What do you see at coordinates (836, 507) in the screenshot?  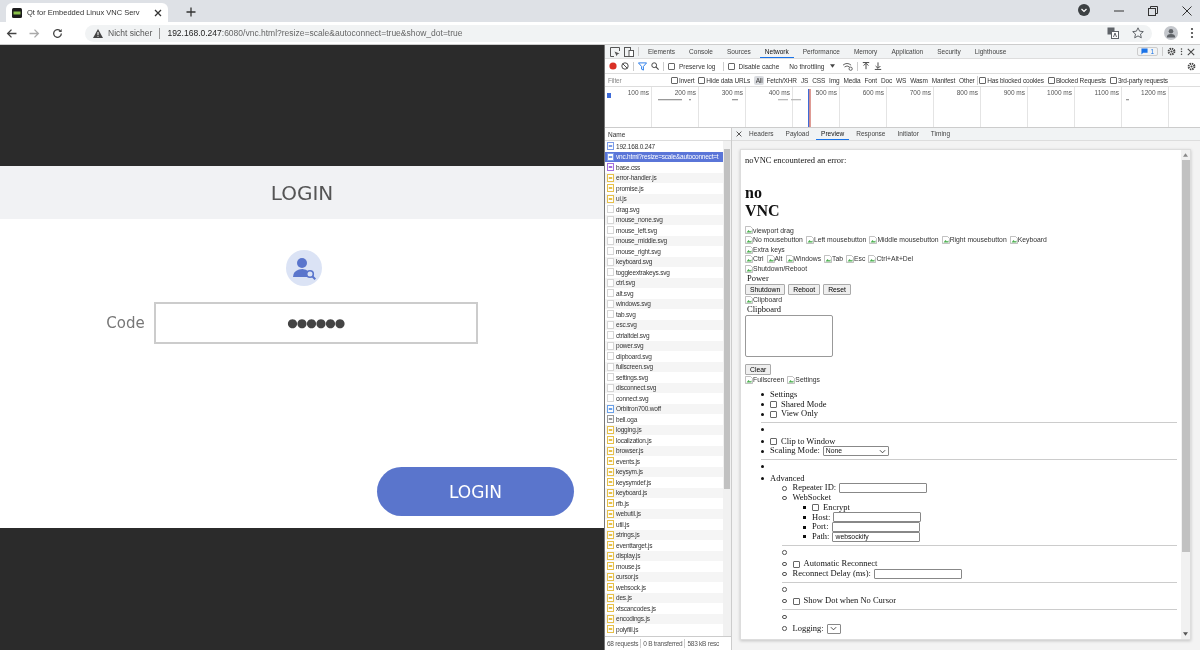 I see `setting-label: Encrypt` at bounding box center [836, 507].